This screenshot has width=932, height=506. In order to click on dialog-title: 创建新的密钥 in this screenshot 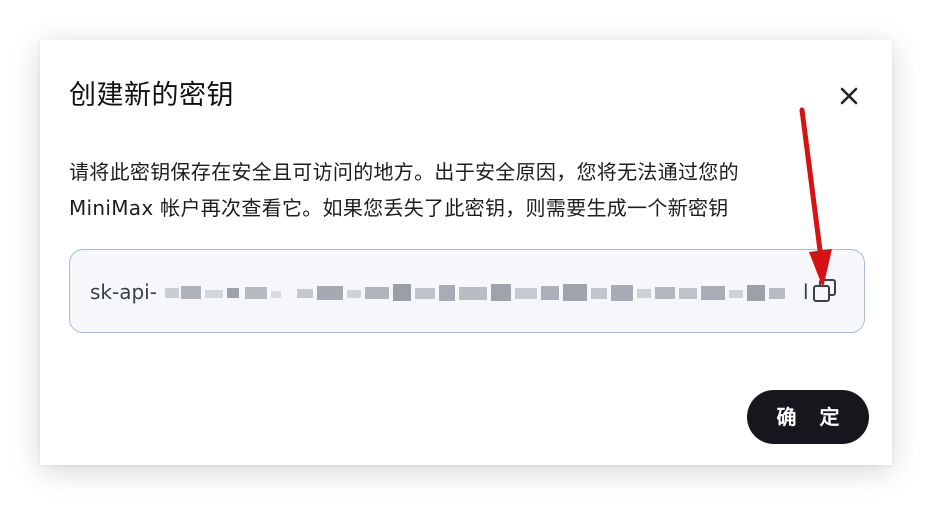, I will do `click(151, 95)`.